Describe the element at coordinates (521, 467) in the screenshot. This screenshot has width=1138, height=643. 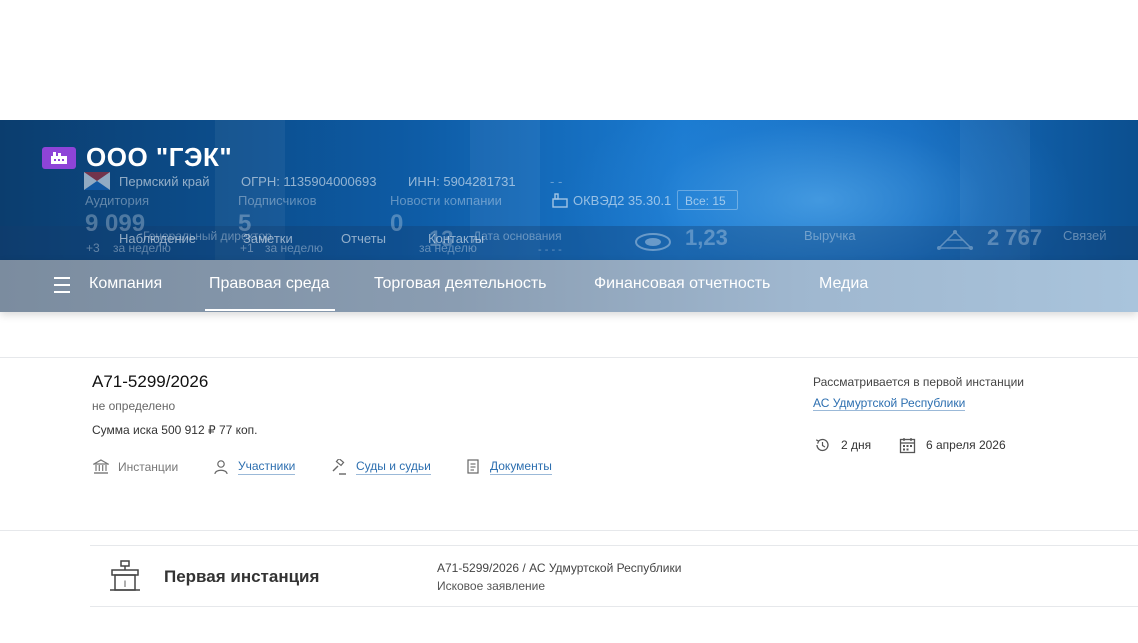
I see `case-tab-documents-label: Документы` at that location.